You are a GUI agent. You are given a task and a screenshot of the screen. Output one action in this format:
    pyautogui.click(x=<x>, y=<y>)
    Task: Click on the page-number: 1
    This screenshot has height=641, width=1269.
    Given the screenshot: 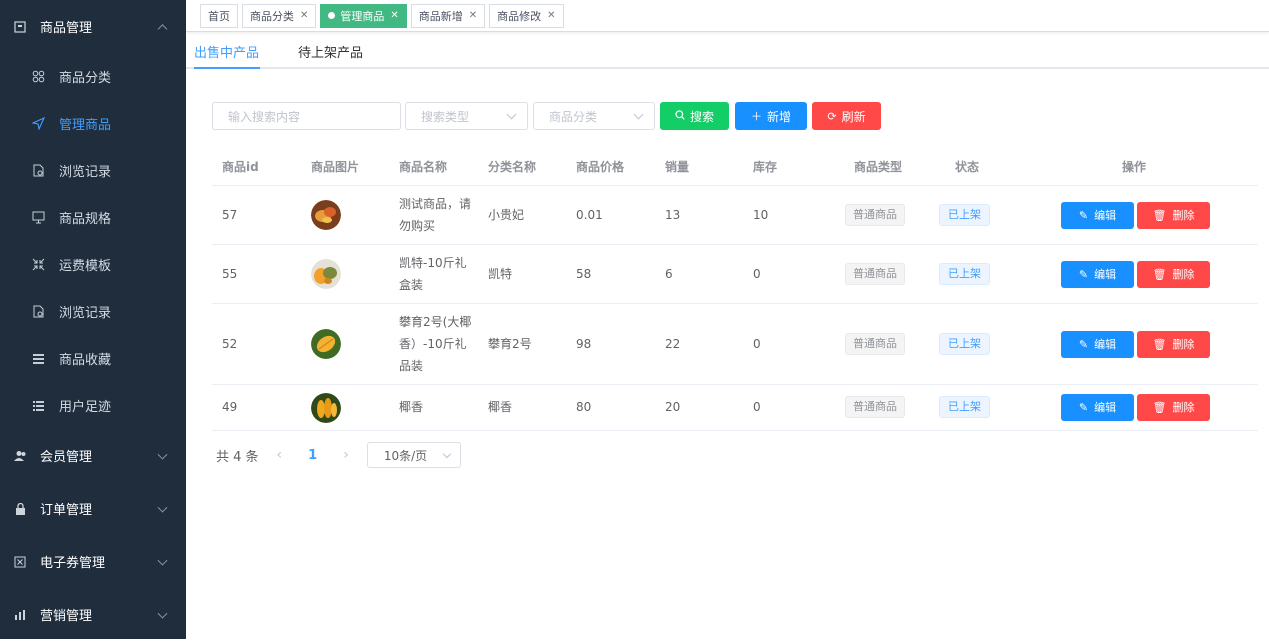 What is the action you would take?
    pyautogui.click(x=312, y=455)
    